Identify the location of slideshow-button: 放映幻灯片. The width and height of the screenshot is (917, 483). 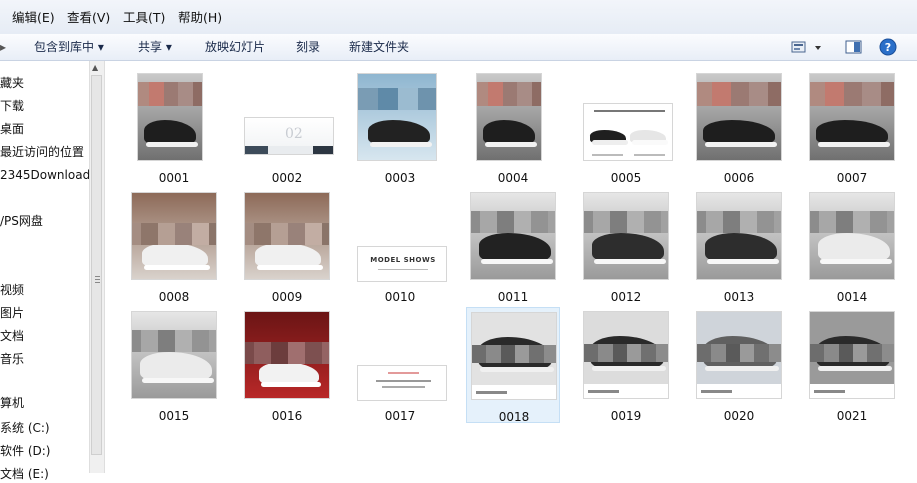
(235, 47).